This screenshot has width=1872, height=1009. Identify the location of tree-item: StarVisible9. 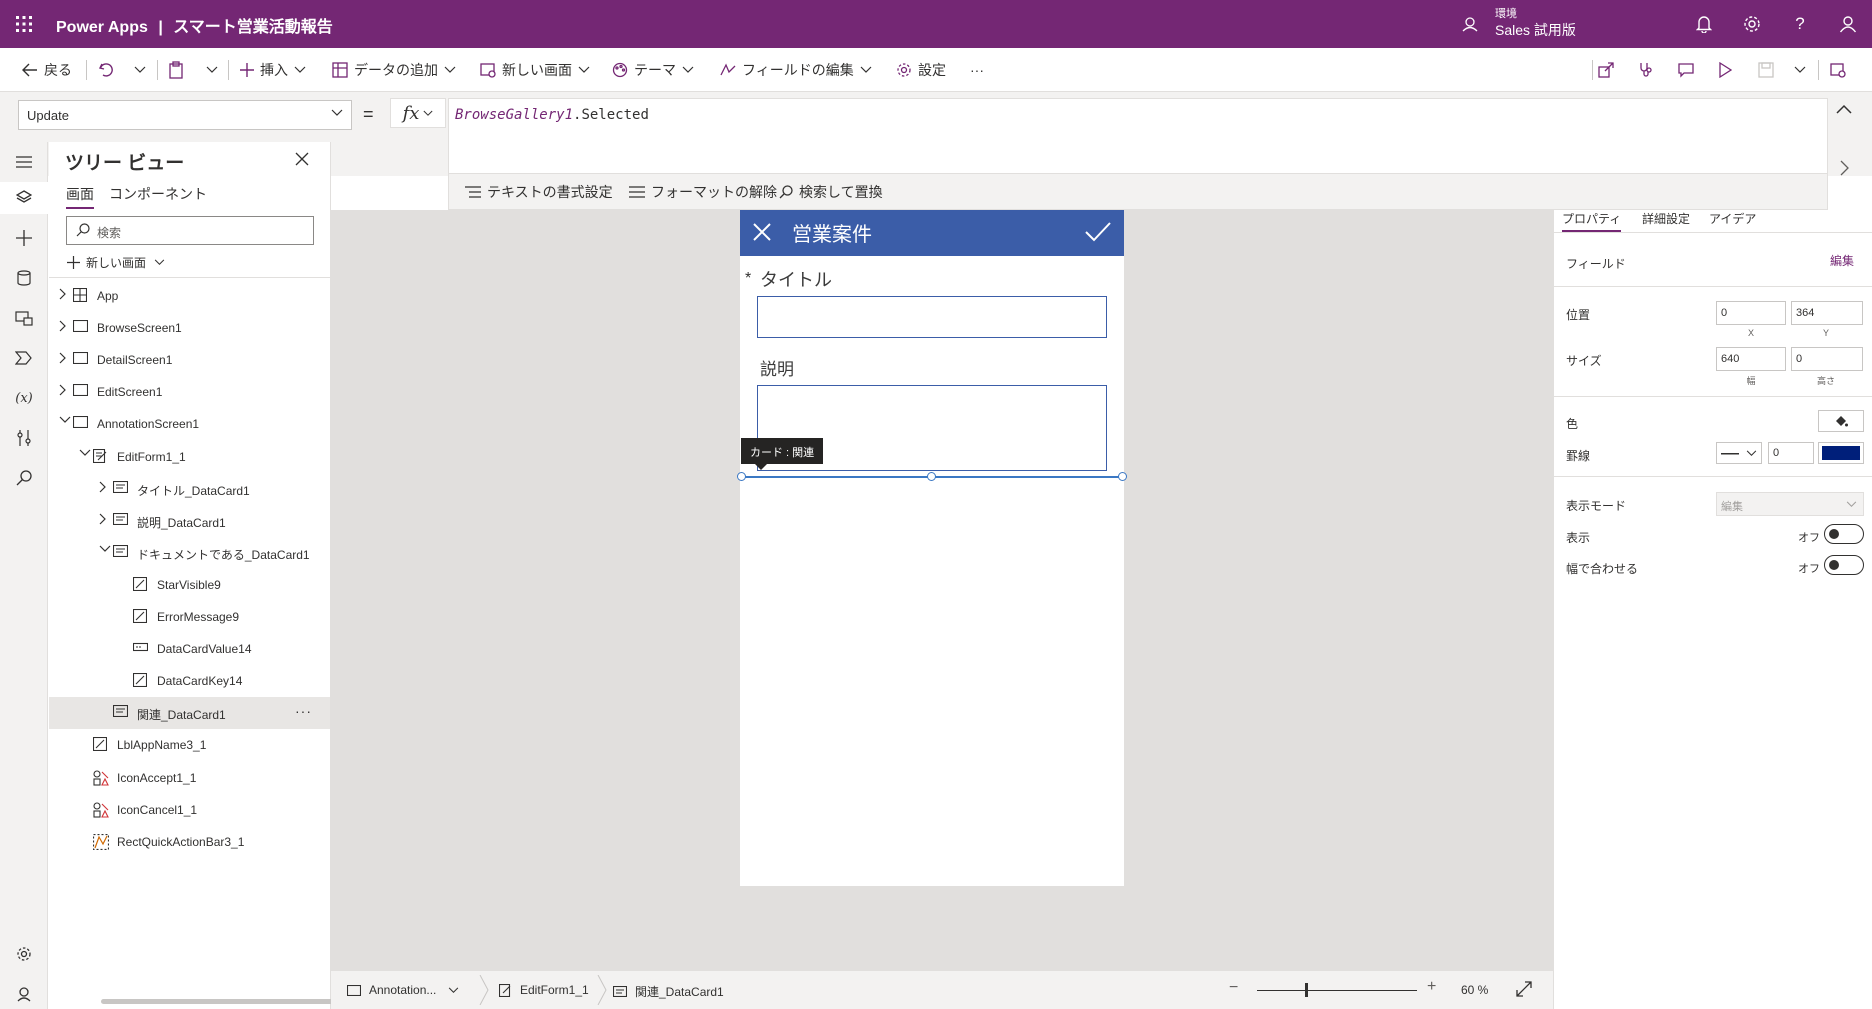
(189, 585).